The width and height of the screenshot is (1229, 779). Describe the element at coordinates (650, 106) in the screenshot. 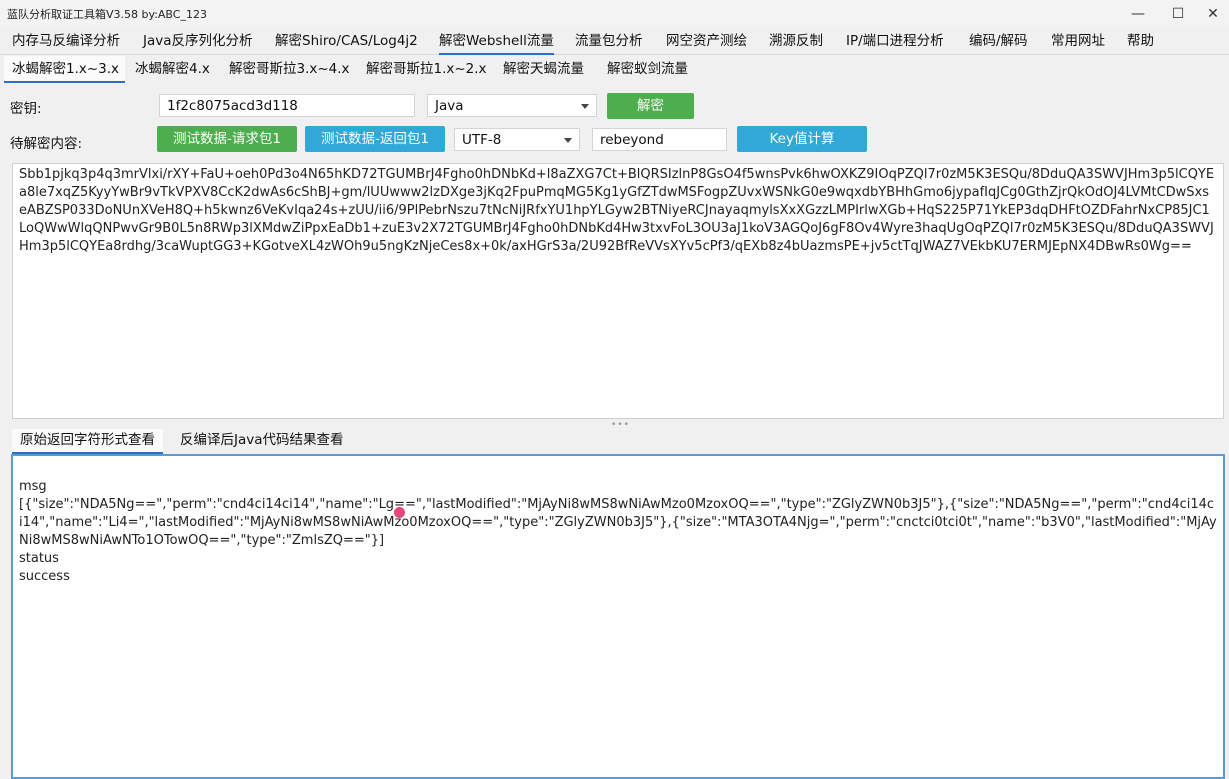

I see `decrypt-button: 解密` at that location.